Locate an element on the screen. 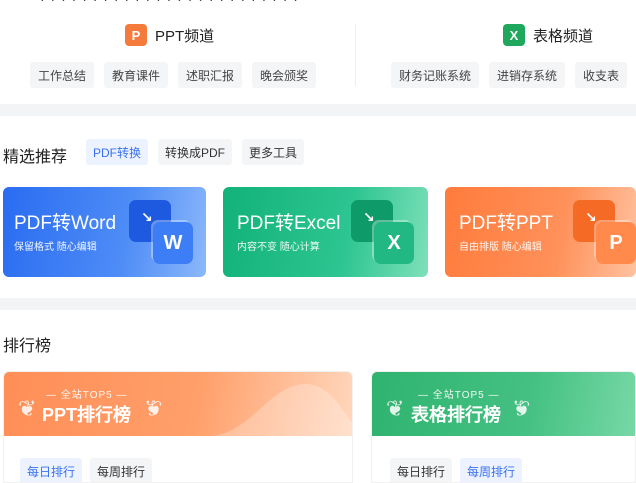 The width and height of the screenshot is (636, 483). excel-channel-header: X 表格频道 is located at coordinates (548, 35).